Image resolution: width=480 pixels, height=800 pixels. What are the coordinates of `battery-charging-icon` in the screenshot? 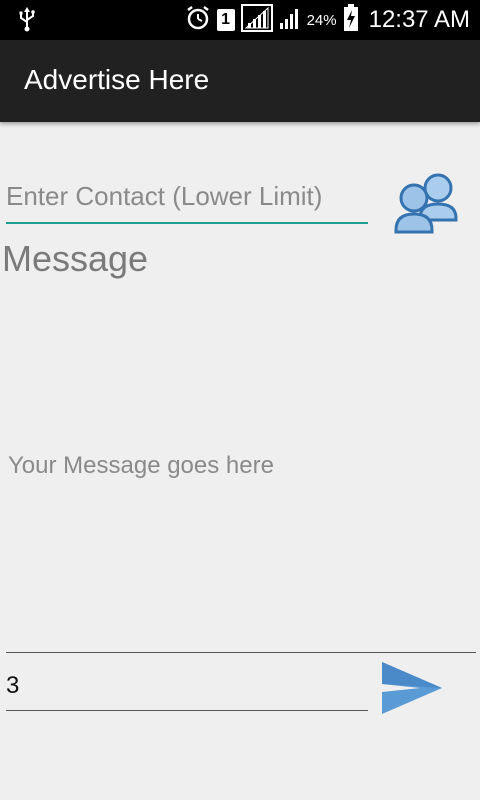 It's located at (351, 20).